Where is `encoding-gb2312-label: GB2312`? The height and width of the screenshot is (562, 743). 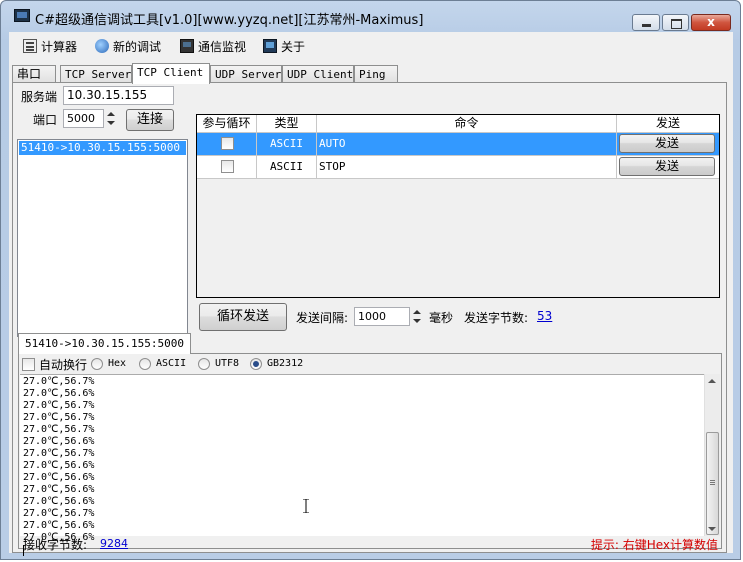
encoding-gb2312-label: GB2312 is located at coordinates (285, 363).